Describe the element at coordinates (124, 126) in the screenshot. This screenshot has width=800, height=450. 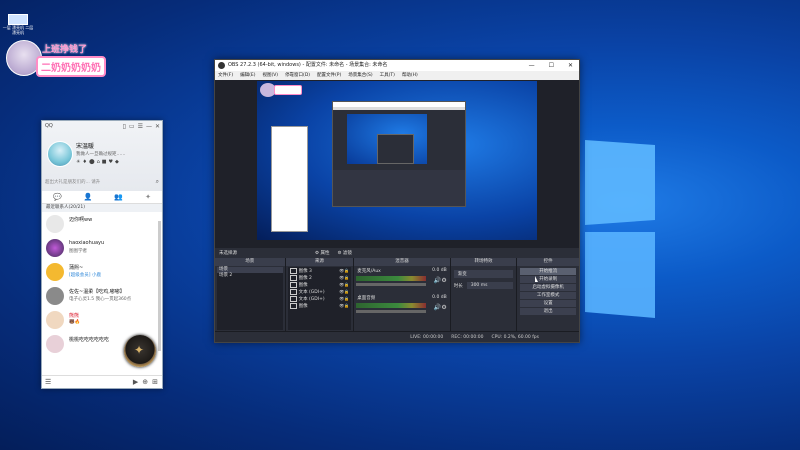
I see `qq-control-icon: ▯` at that location.